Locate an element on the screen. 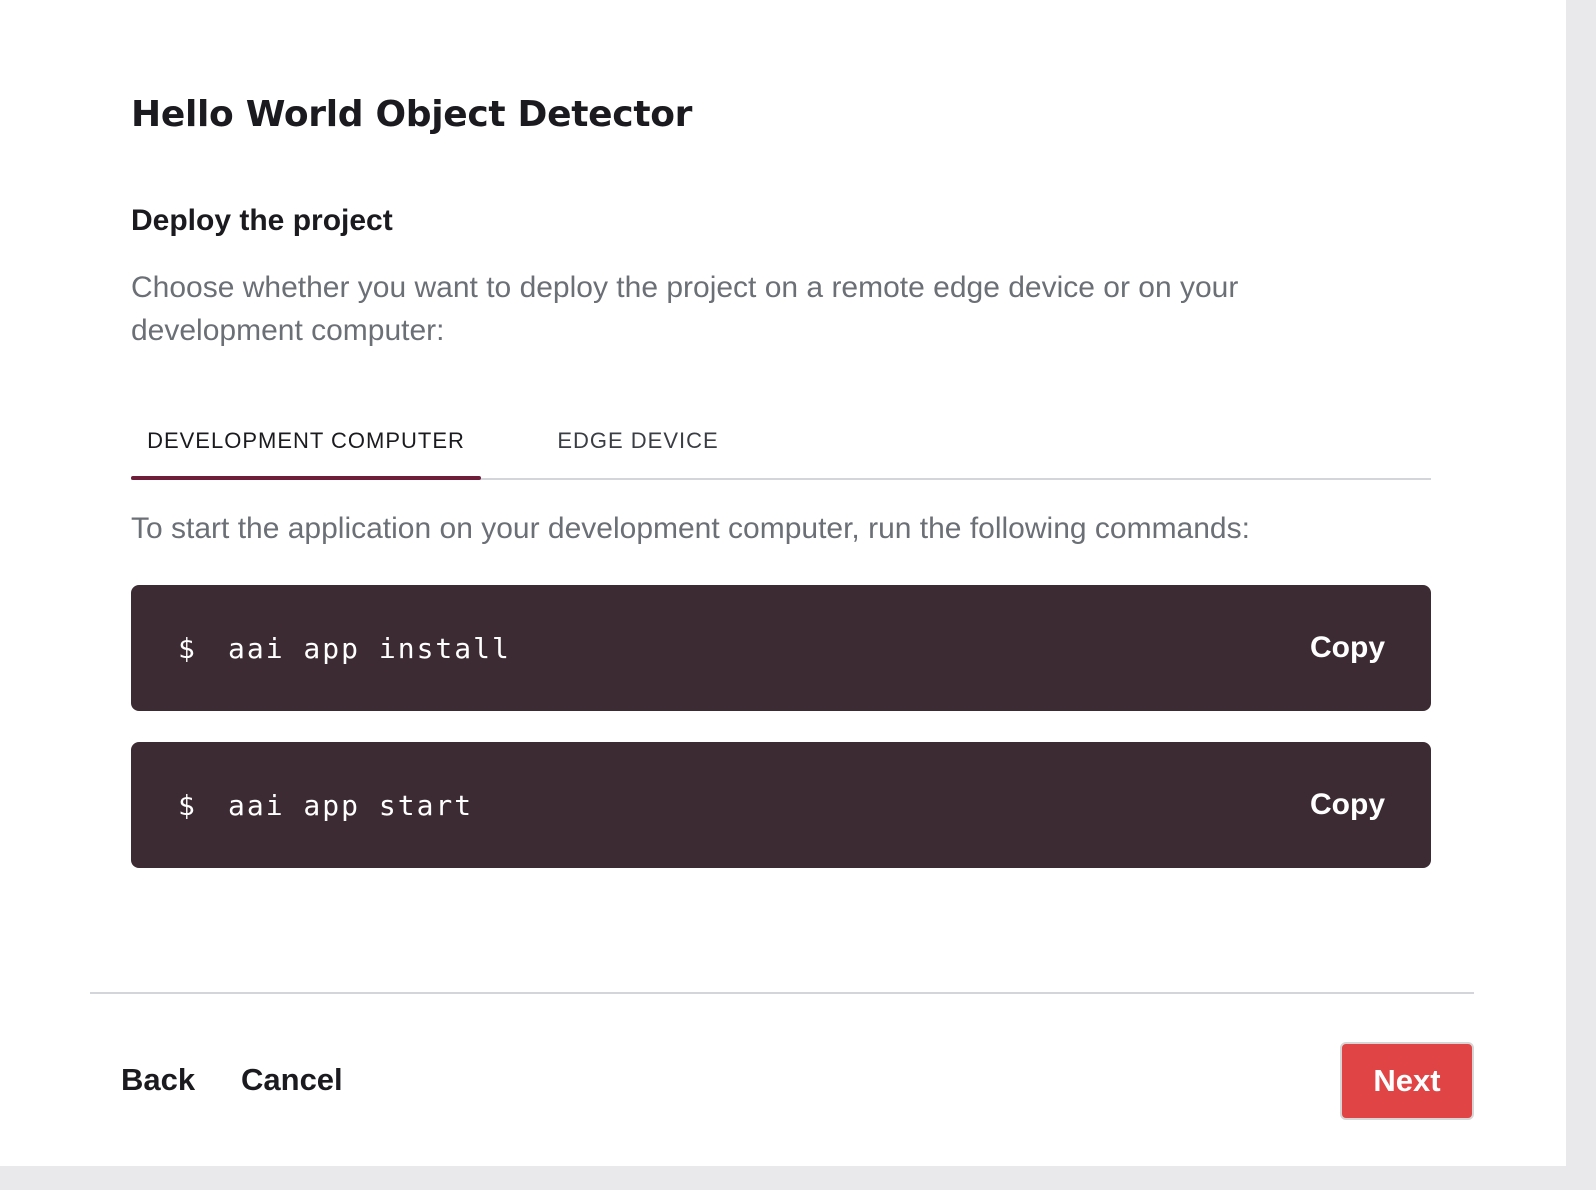  command-block-start: $ aai app start Copy is located at coordinates (781, 805).